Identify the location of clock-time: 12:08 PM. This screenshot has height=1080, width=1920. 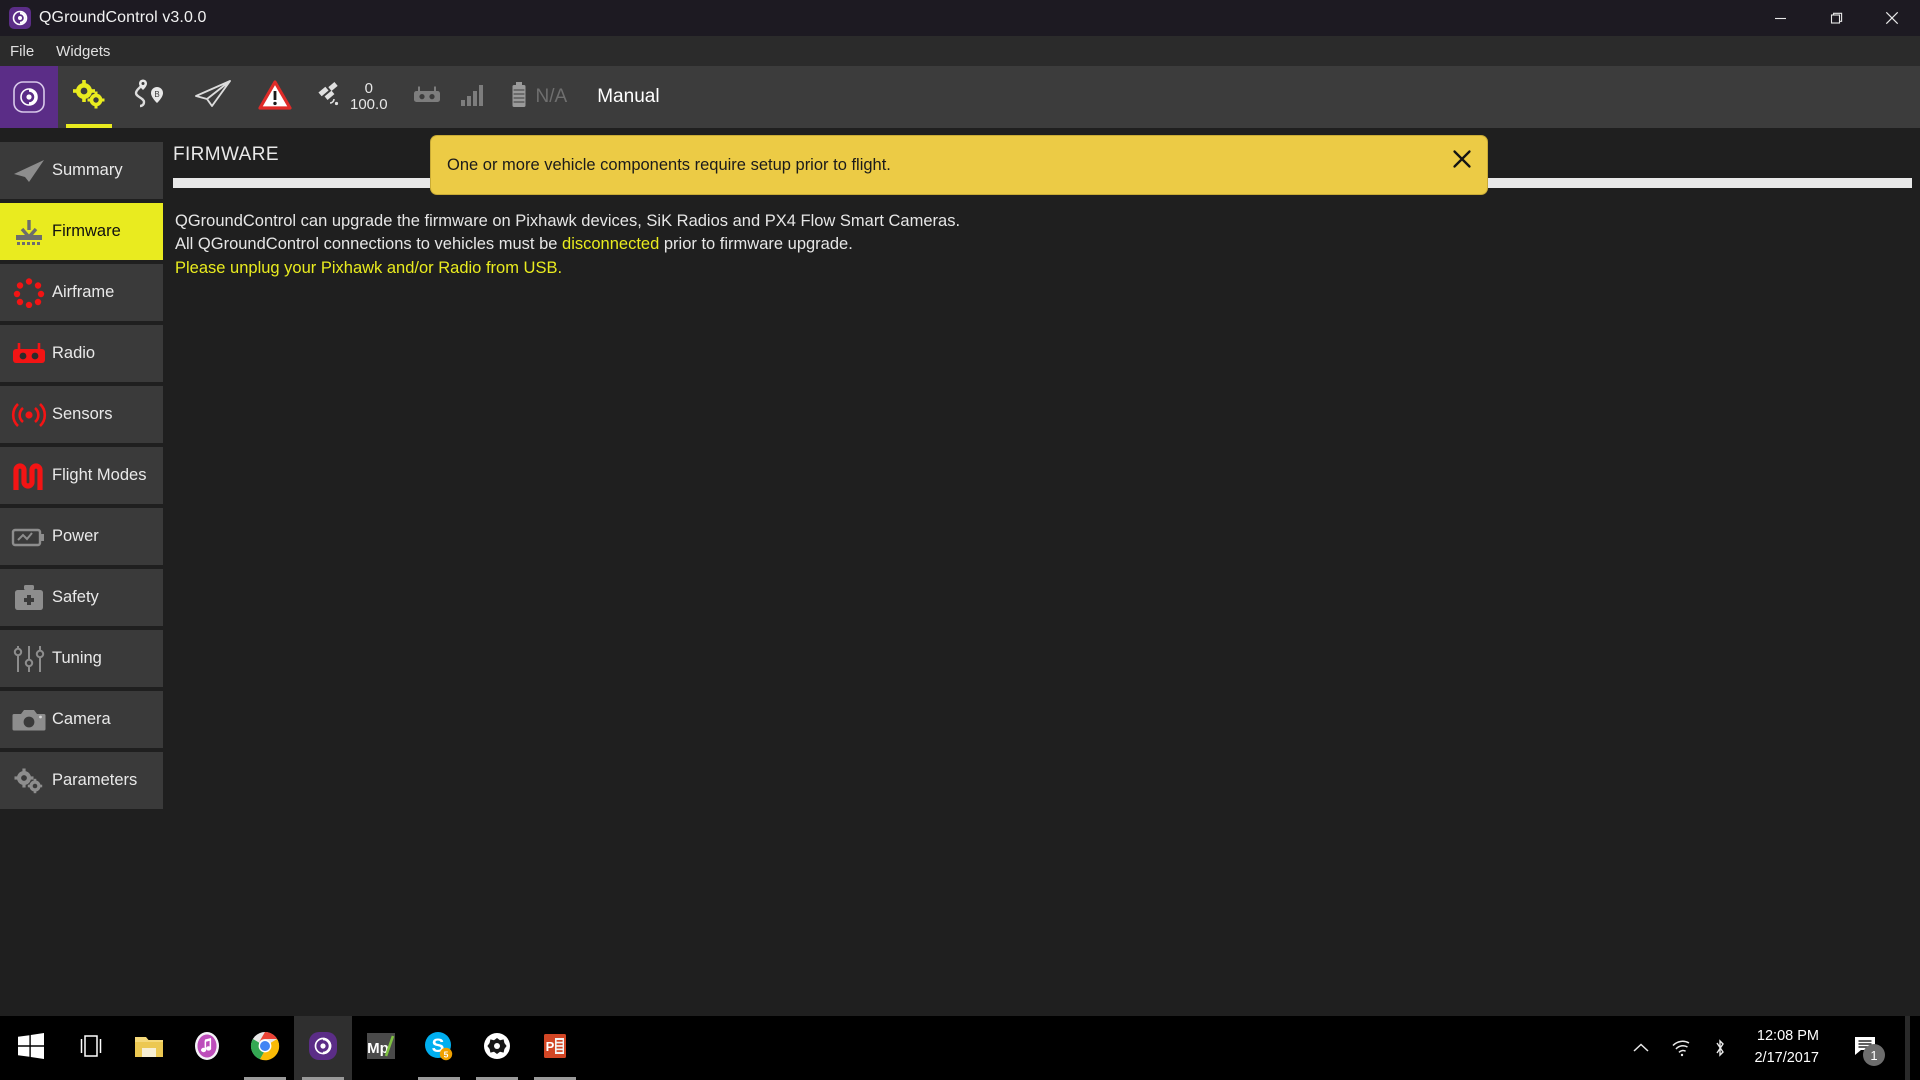
(1787, 1036).